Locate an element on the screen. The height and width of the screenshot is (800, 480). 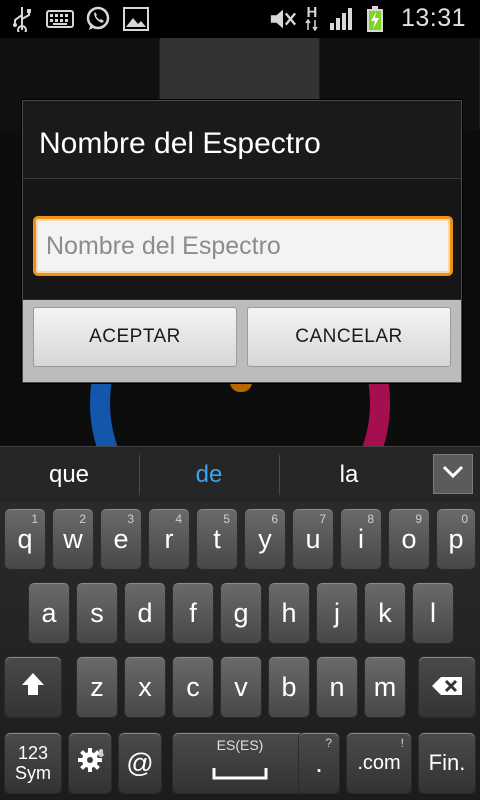
key-a: a is located at coordinates (49, 613).